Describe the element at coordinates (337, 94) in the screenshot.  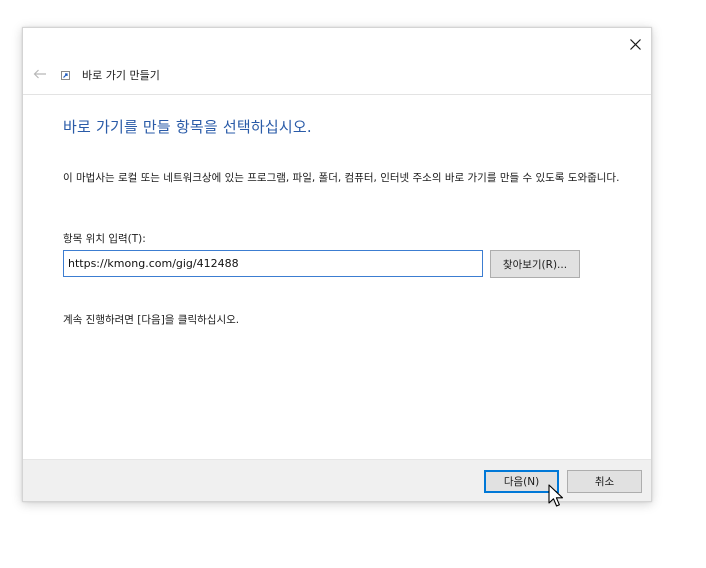
I see `header-divider` at that location.